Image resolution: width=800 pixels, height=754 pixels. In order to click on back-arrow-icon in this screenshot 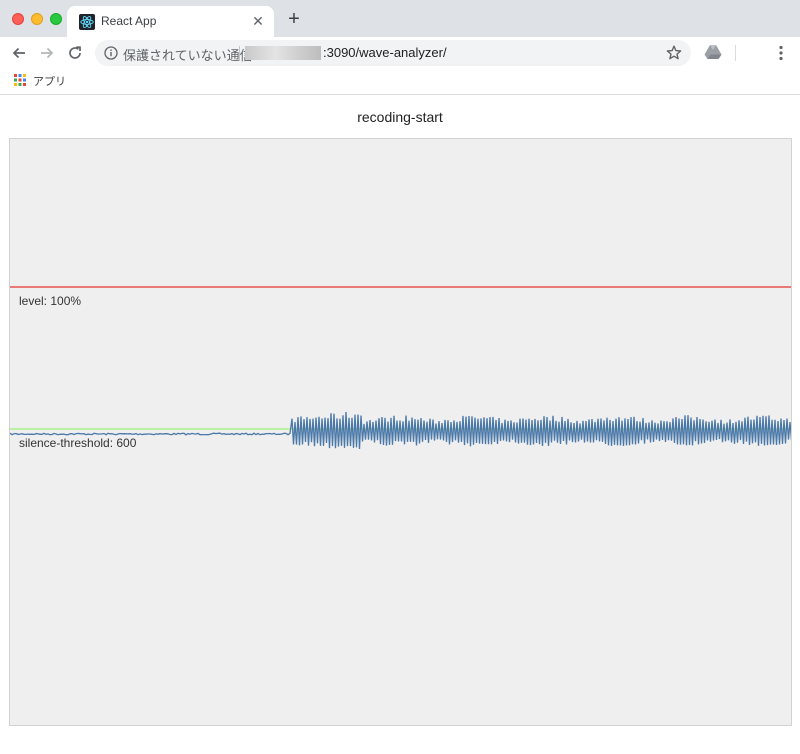, I will do `click(18, 53)`.